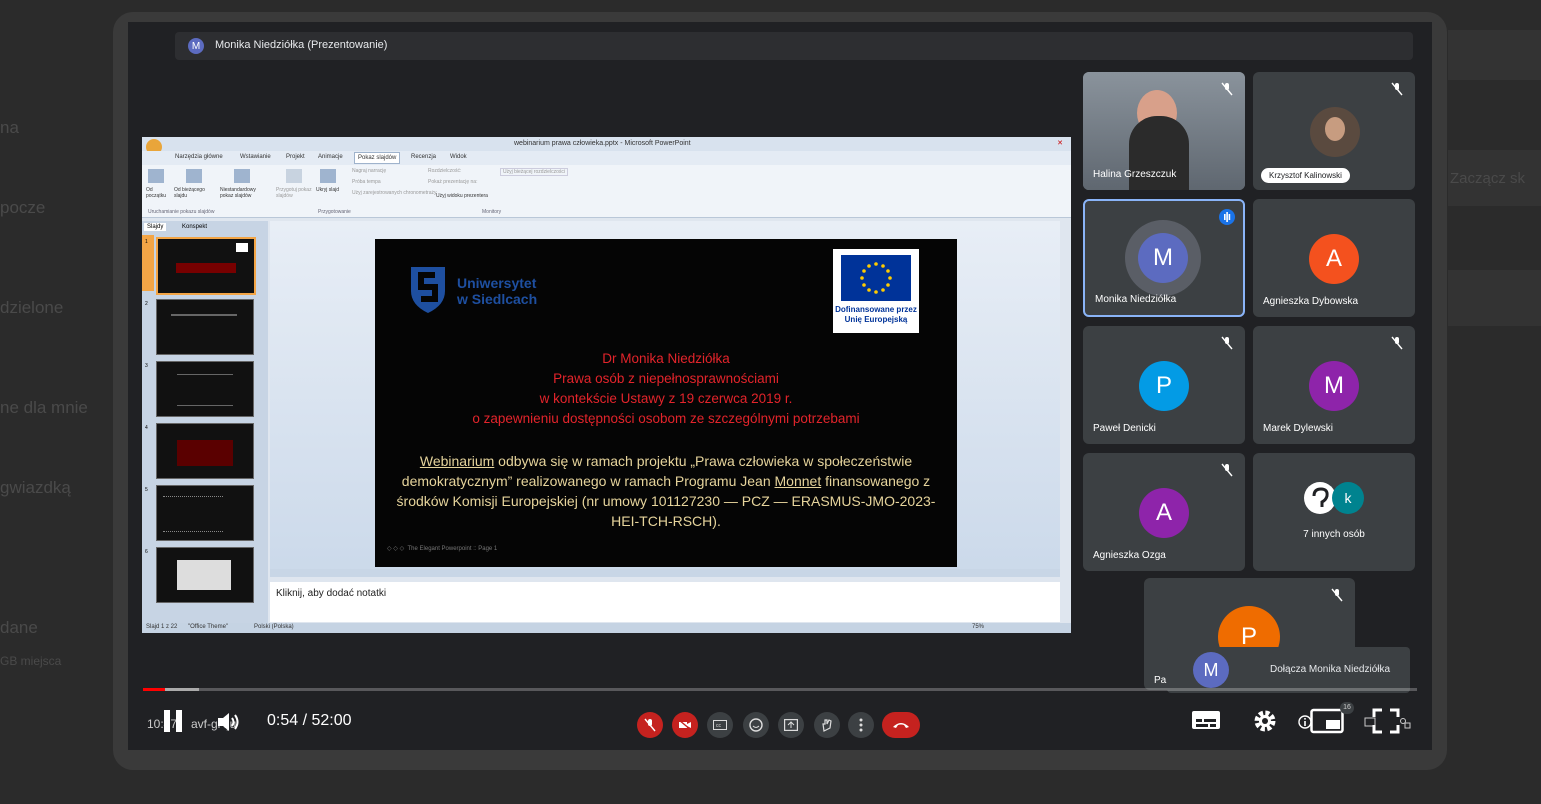  What do you see at coordinates (1164, 512) in the screenshot?
I see `participant-tile: A Agnieszka Ozga` at bounding box center [1164, 512].